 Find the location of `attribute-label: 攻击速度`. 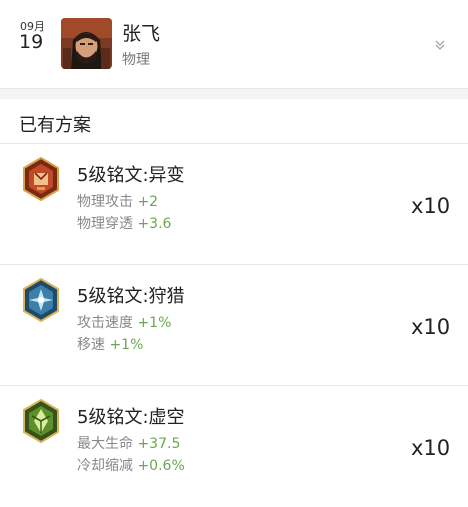

attribute-label: 攻击速度 is located at coordinates (105, 323).